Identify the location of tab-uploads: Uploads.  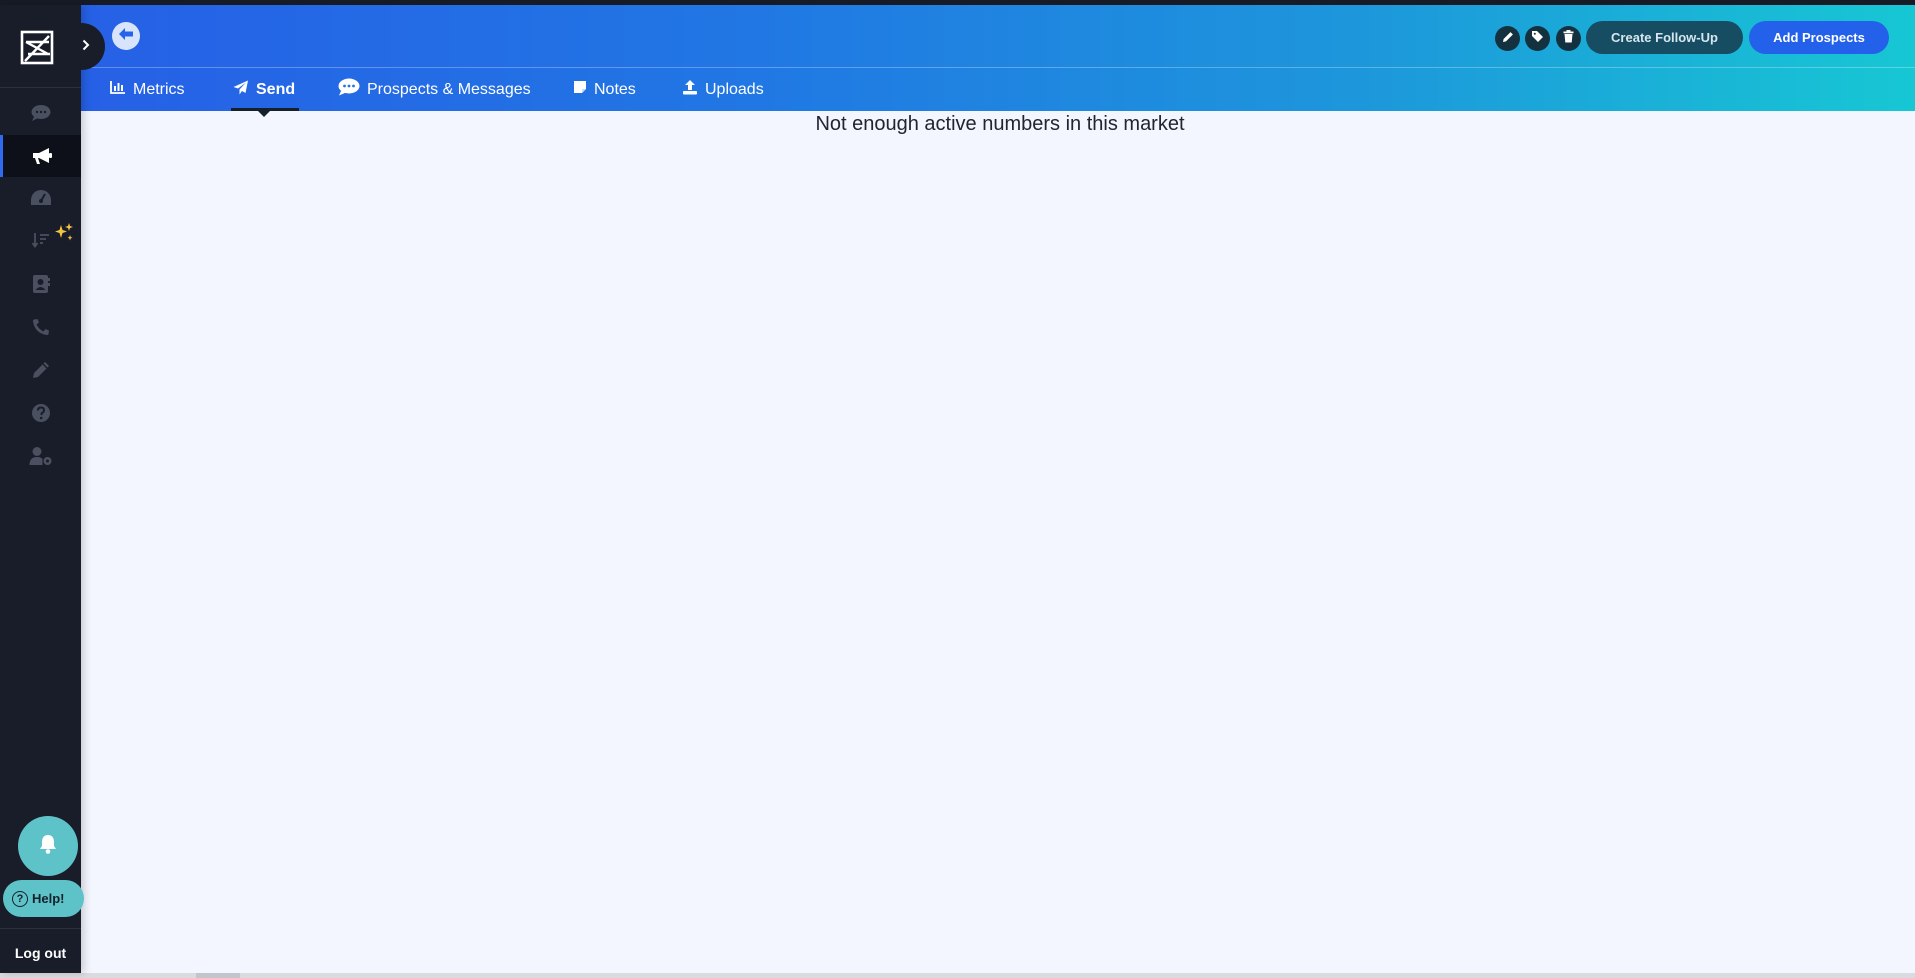
(723, 89).